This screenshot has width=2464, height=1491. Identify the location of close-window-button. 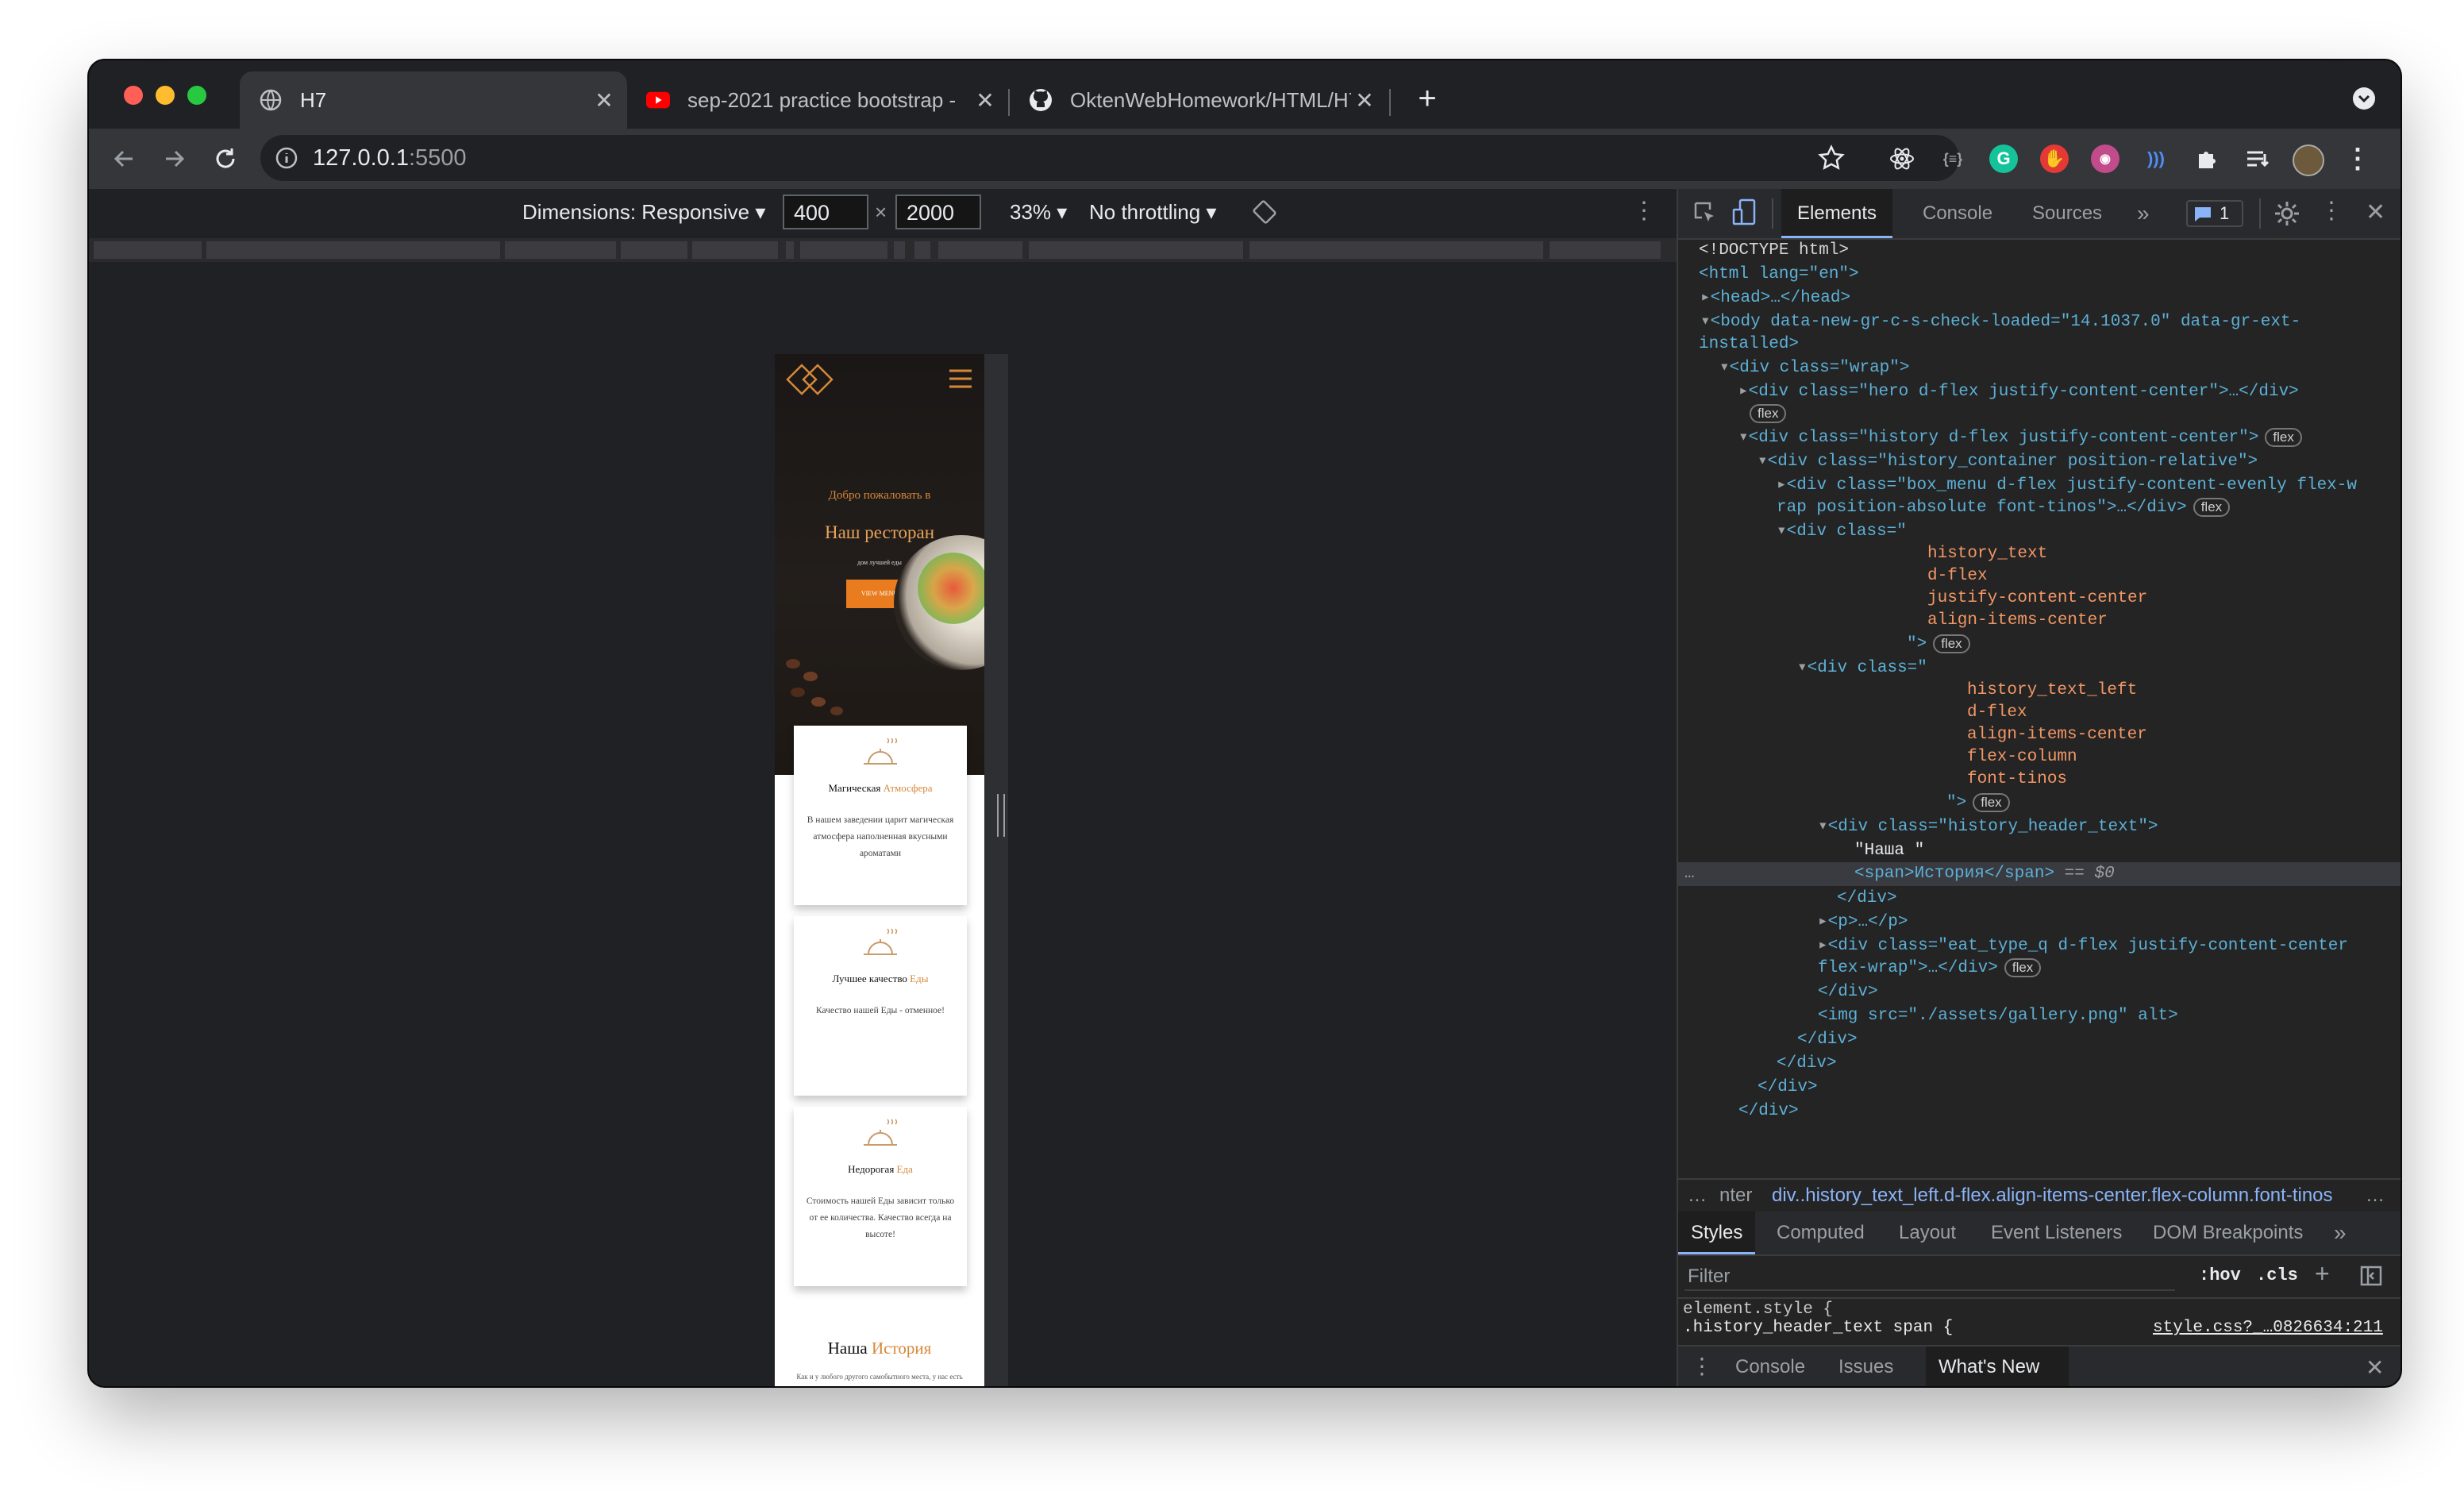
(133, 96).